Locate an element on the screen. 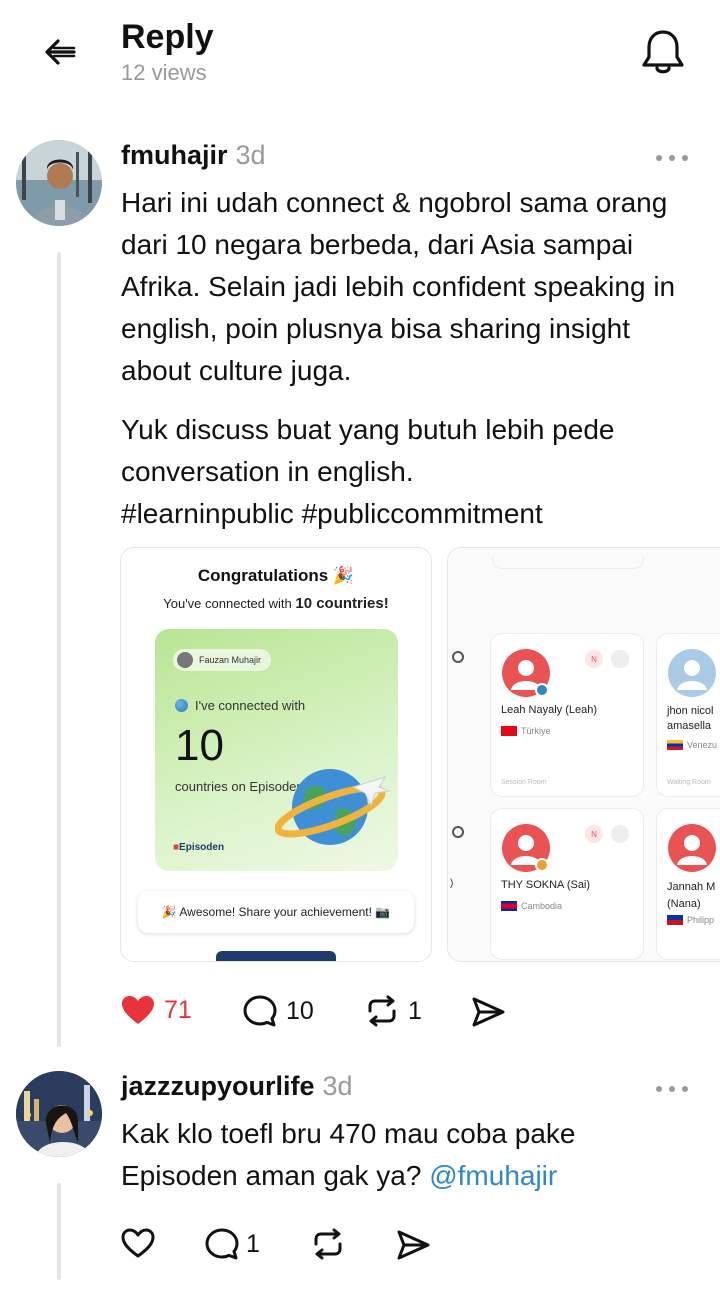 The height and width of the screenshot is (1300, 720). big-number: 10 is located at coordinates (199, 745).